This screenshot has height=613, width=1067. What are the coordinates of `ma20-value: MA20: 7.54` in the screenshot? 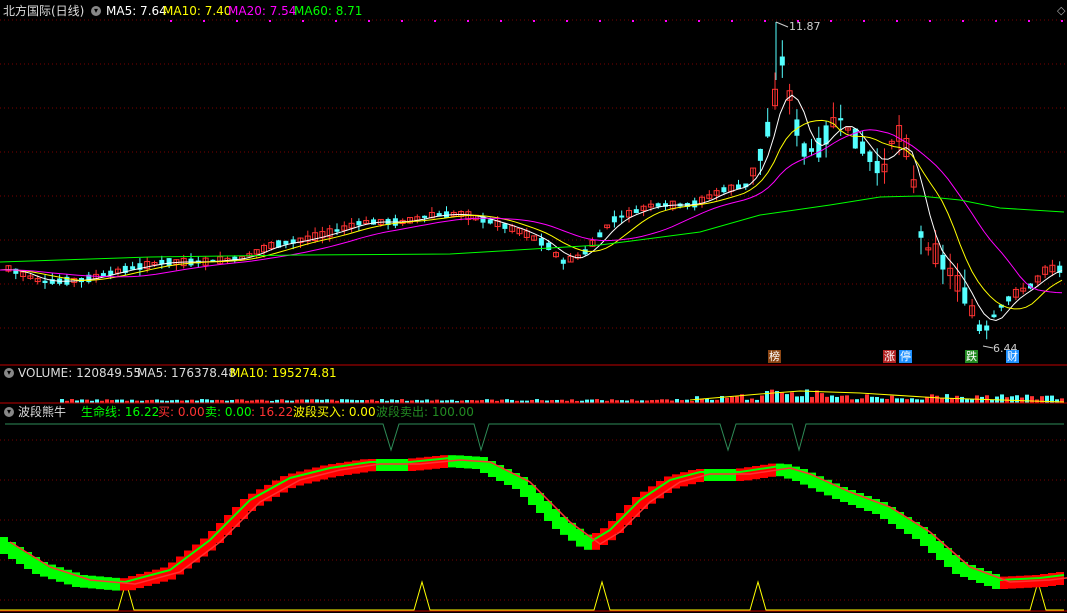 It's located at (262, 11).